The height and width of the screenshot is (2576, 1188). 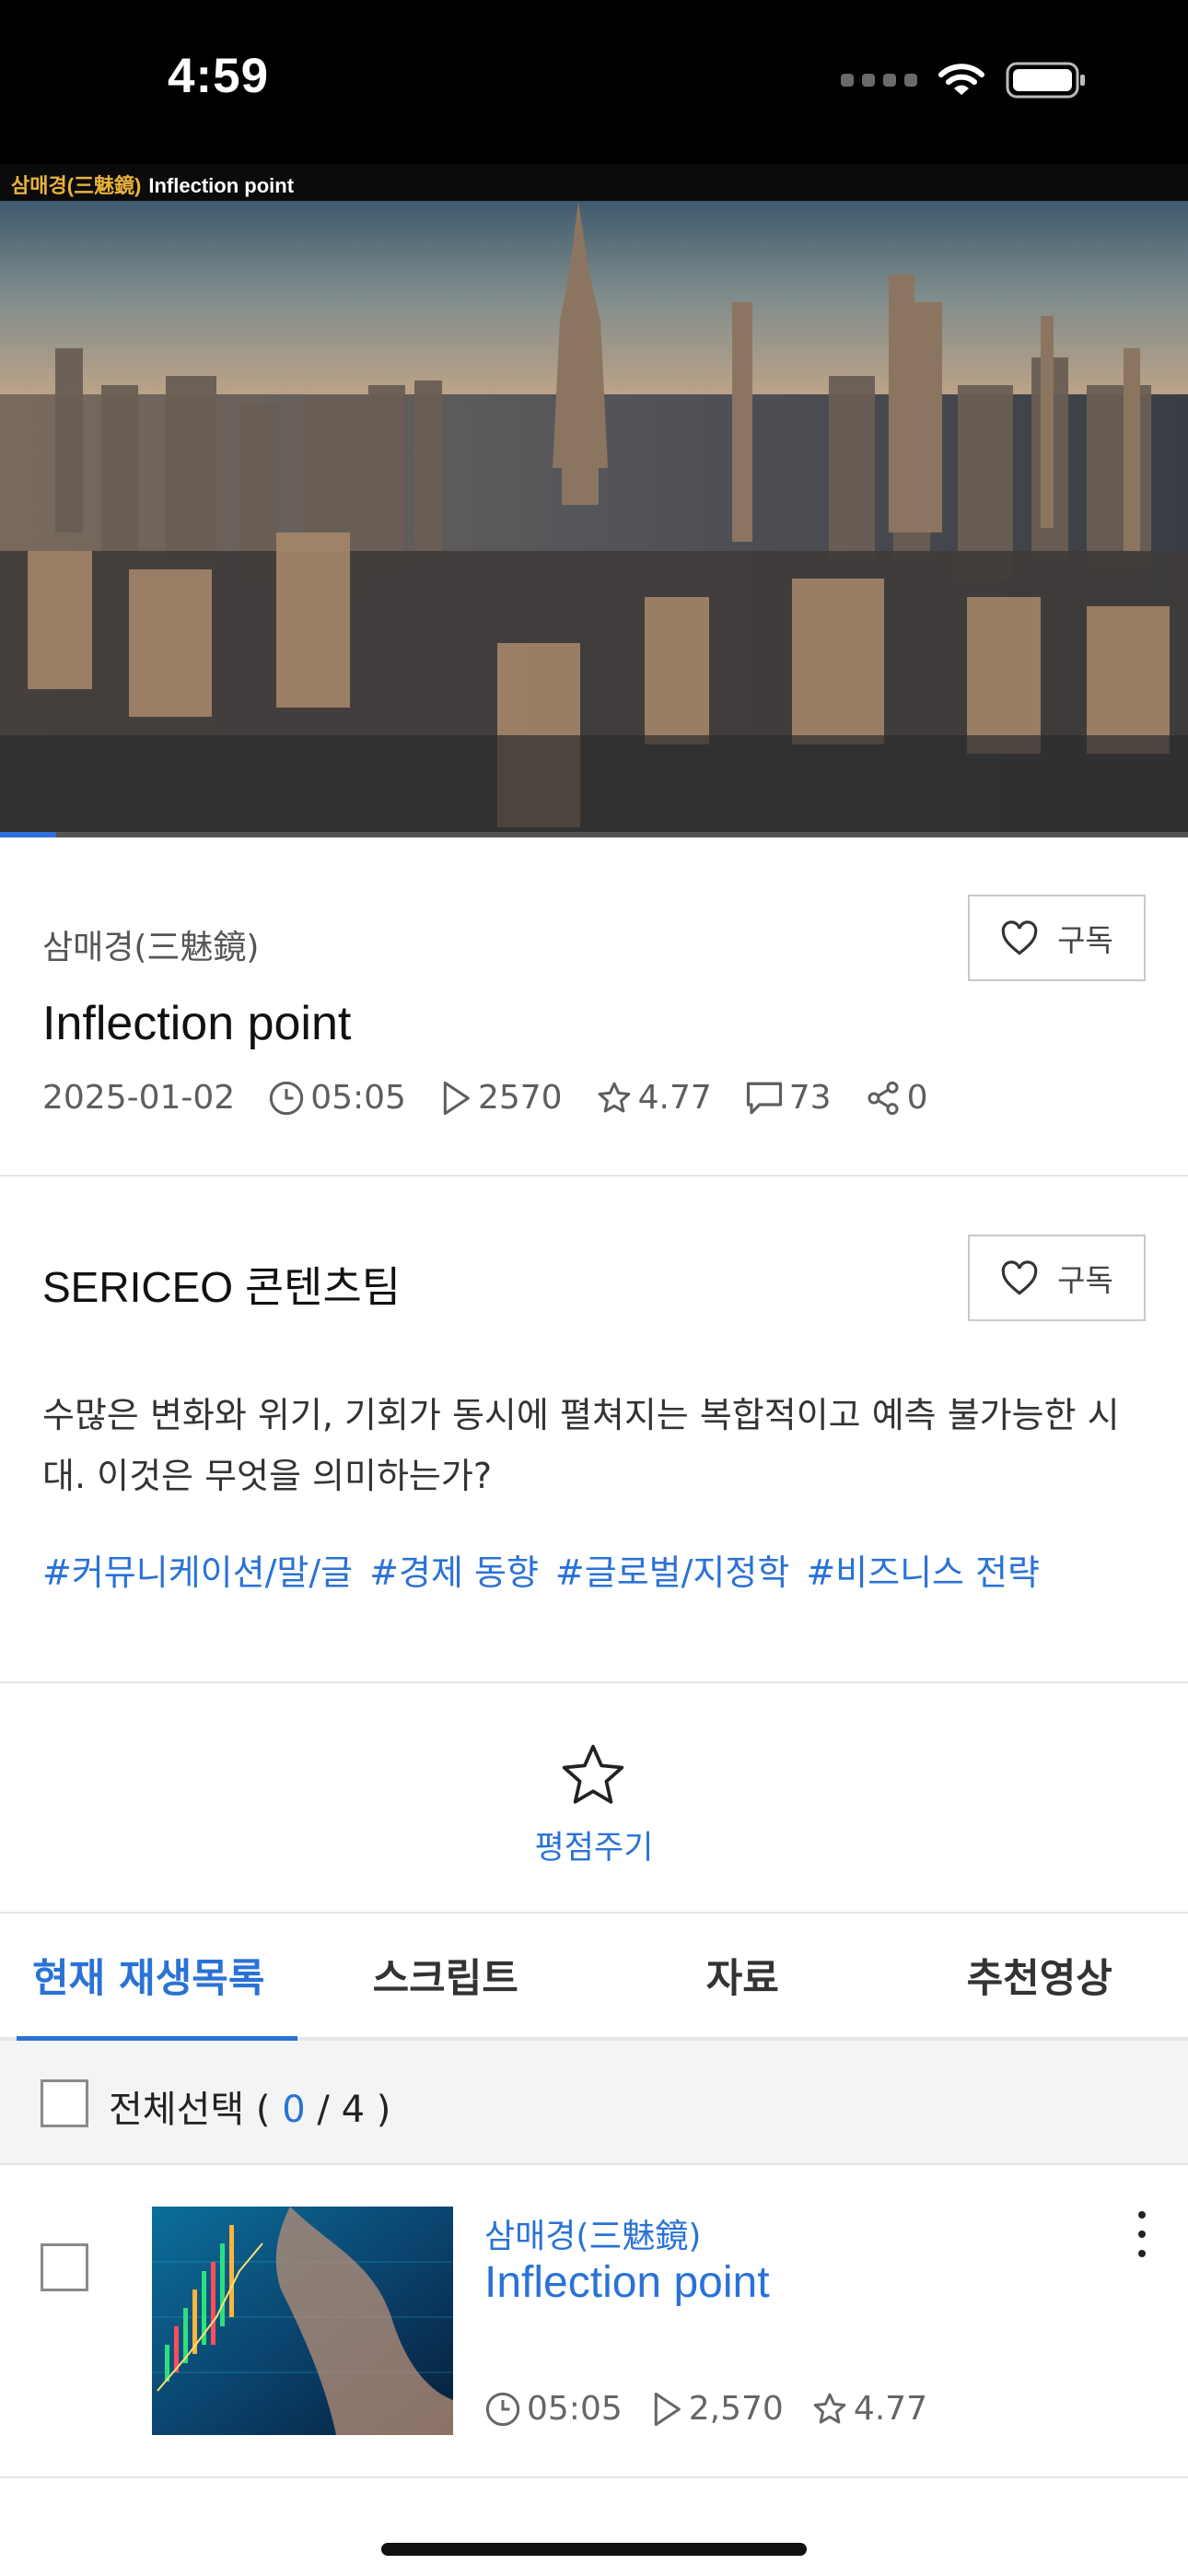 What do you see at coordinates (197, 1023) in the screenshot?
I see `video-title: Inflection point` at bounding box center [197, 1023].